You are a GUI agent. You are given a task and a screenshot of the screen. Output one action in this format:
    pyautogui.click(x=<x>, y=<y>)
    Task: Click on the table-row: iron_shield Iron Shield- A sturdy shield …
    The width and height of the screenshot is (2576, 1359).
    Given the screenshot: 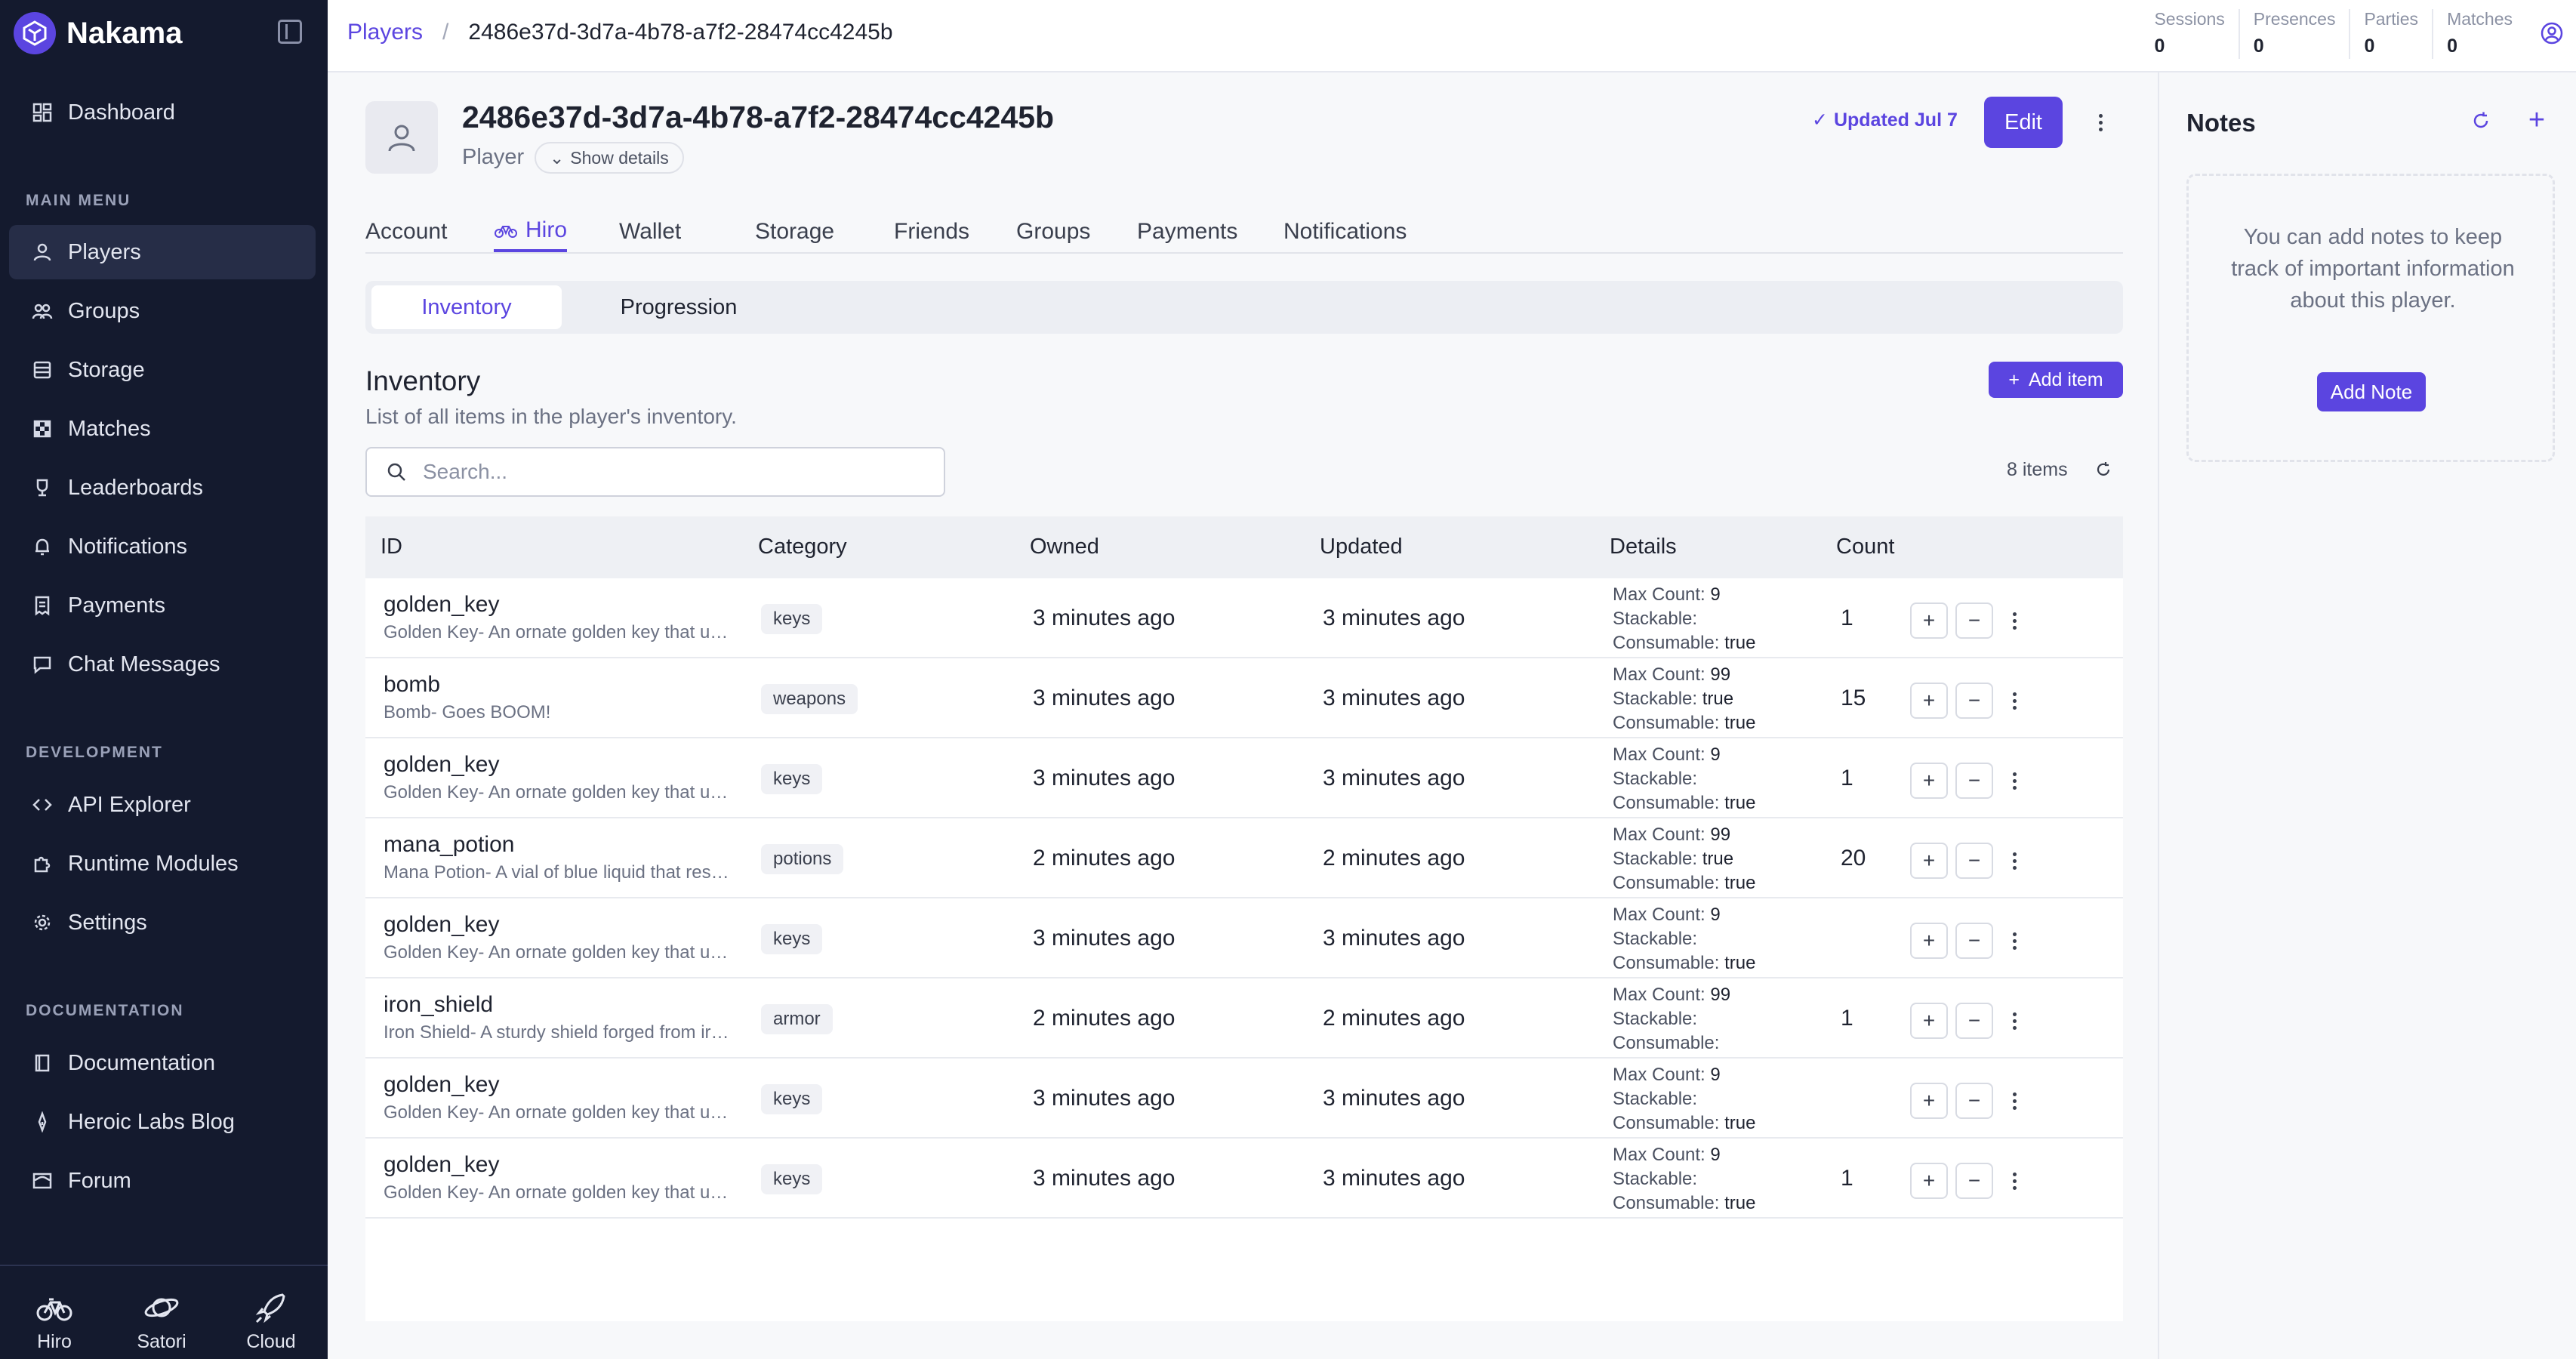 What is the action you would take?
    pyautogui.click(x=1244, y=1019)
    